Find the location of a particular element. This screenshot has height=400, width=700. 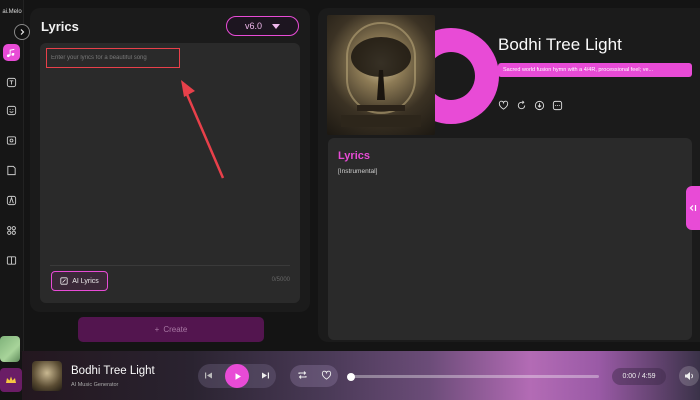

version-label: v6.0 is located at coordinates (253, 26).